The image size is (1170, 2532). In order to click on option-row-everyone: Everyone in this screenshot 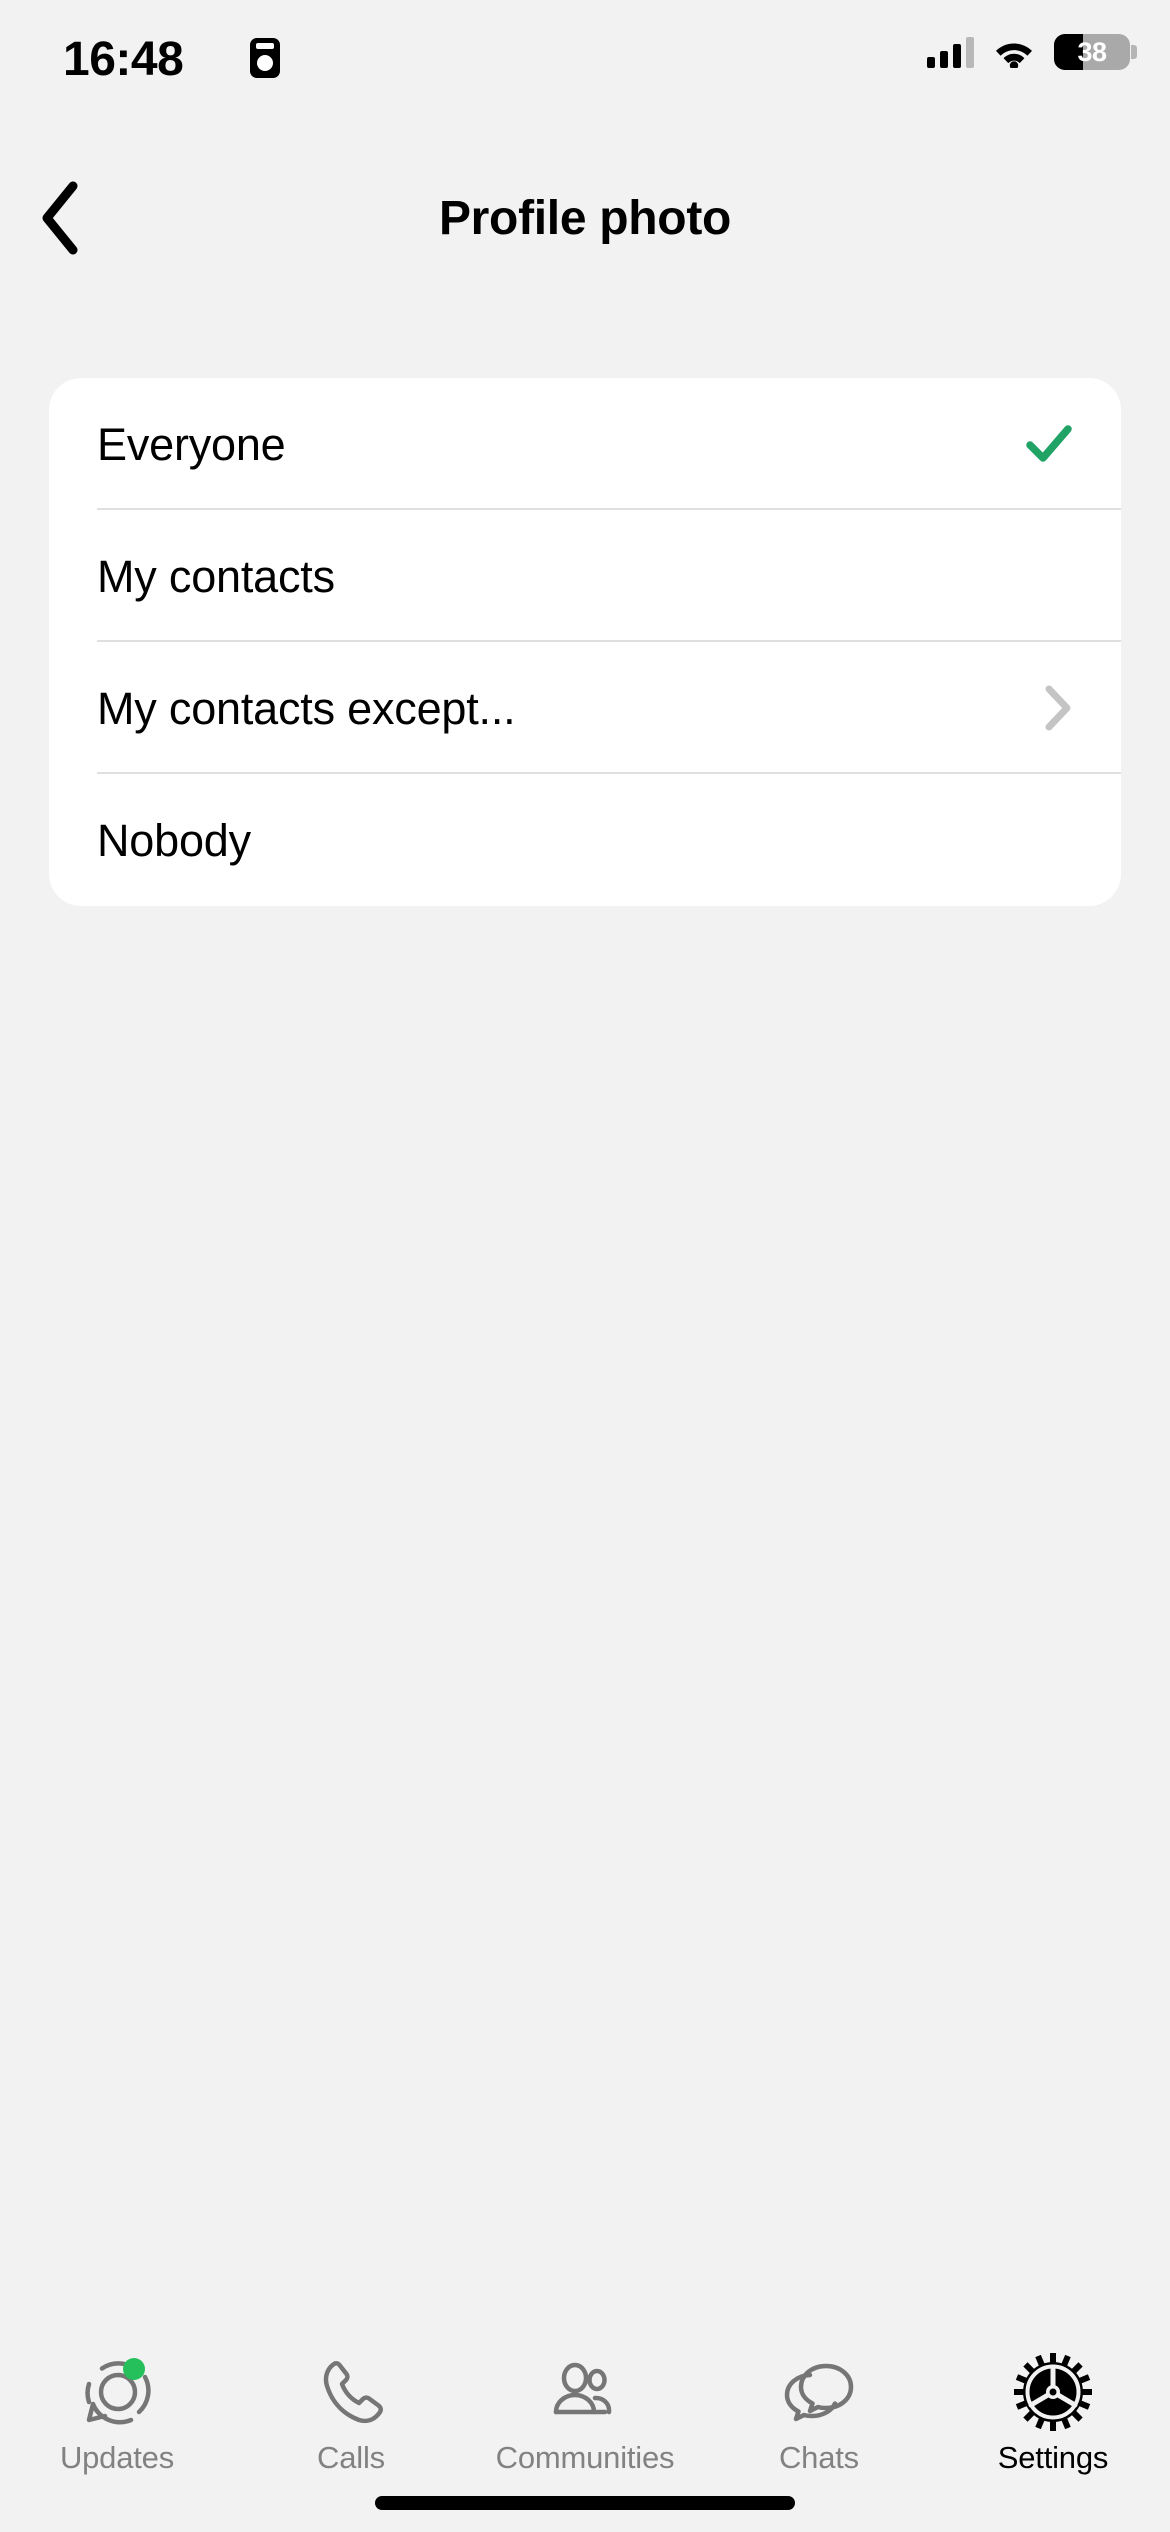, I will do `click(585, 444)`.